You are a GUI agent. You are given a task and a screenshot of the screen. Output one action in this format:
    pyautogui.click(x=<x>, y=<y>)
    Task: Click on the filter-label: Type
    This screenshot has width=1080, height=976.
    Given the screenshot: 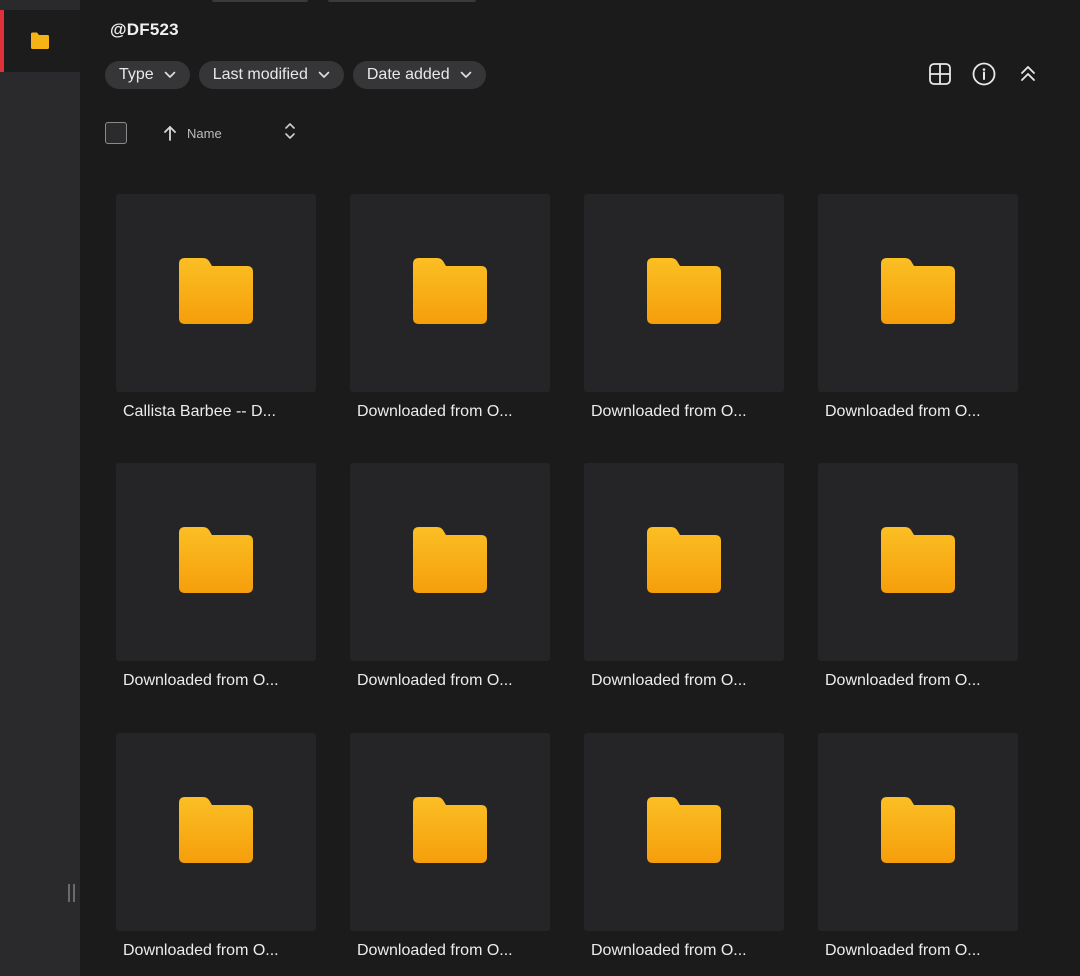 What is the action you would take?
    pyautogui.click(x=136, y=74)
    